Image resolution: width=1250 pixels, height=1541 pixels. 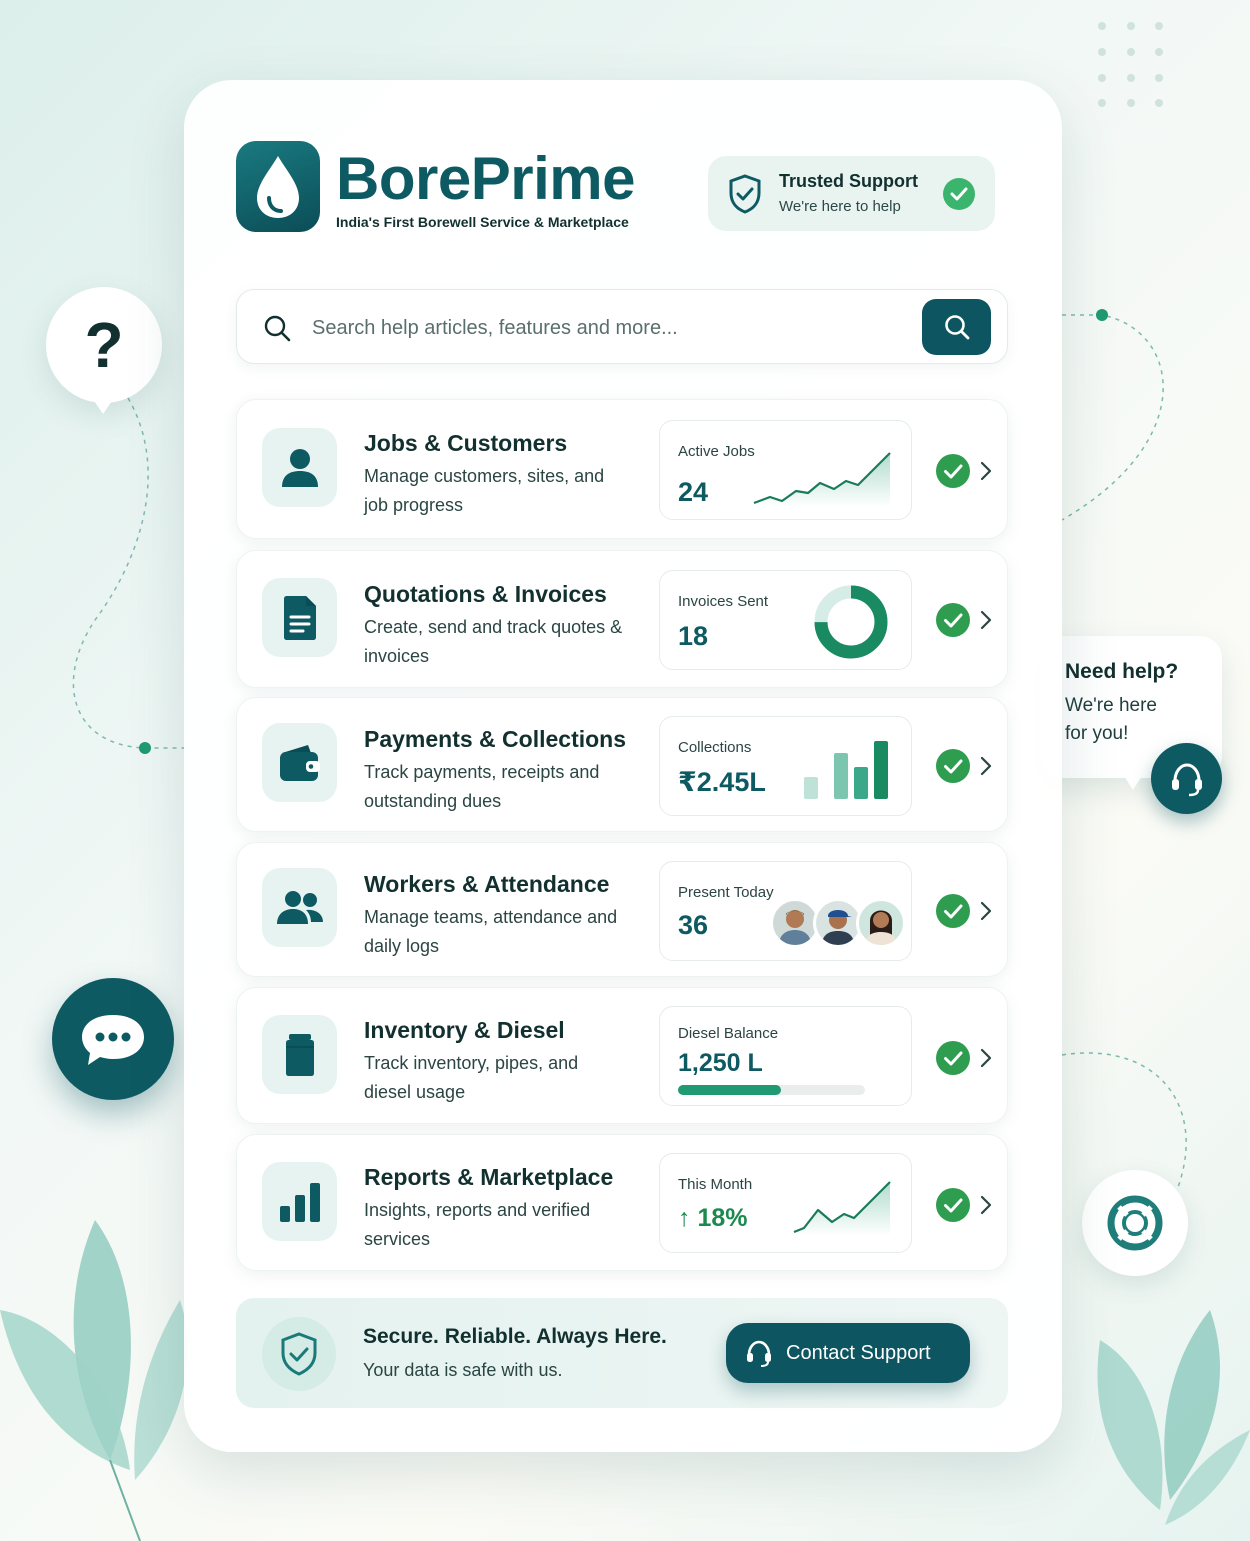 What do you see at coordinates (720, 1063) in the screenshot?
I see `stat-value: 1,250 L` at bounding box center [720, 1063].